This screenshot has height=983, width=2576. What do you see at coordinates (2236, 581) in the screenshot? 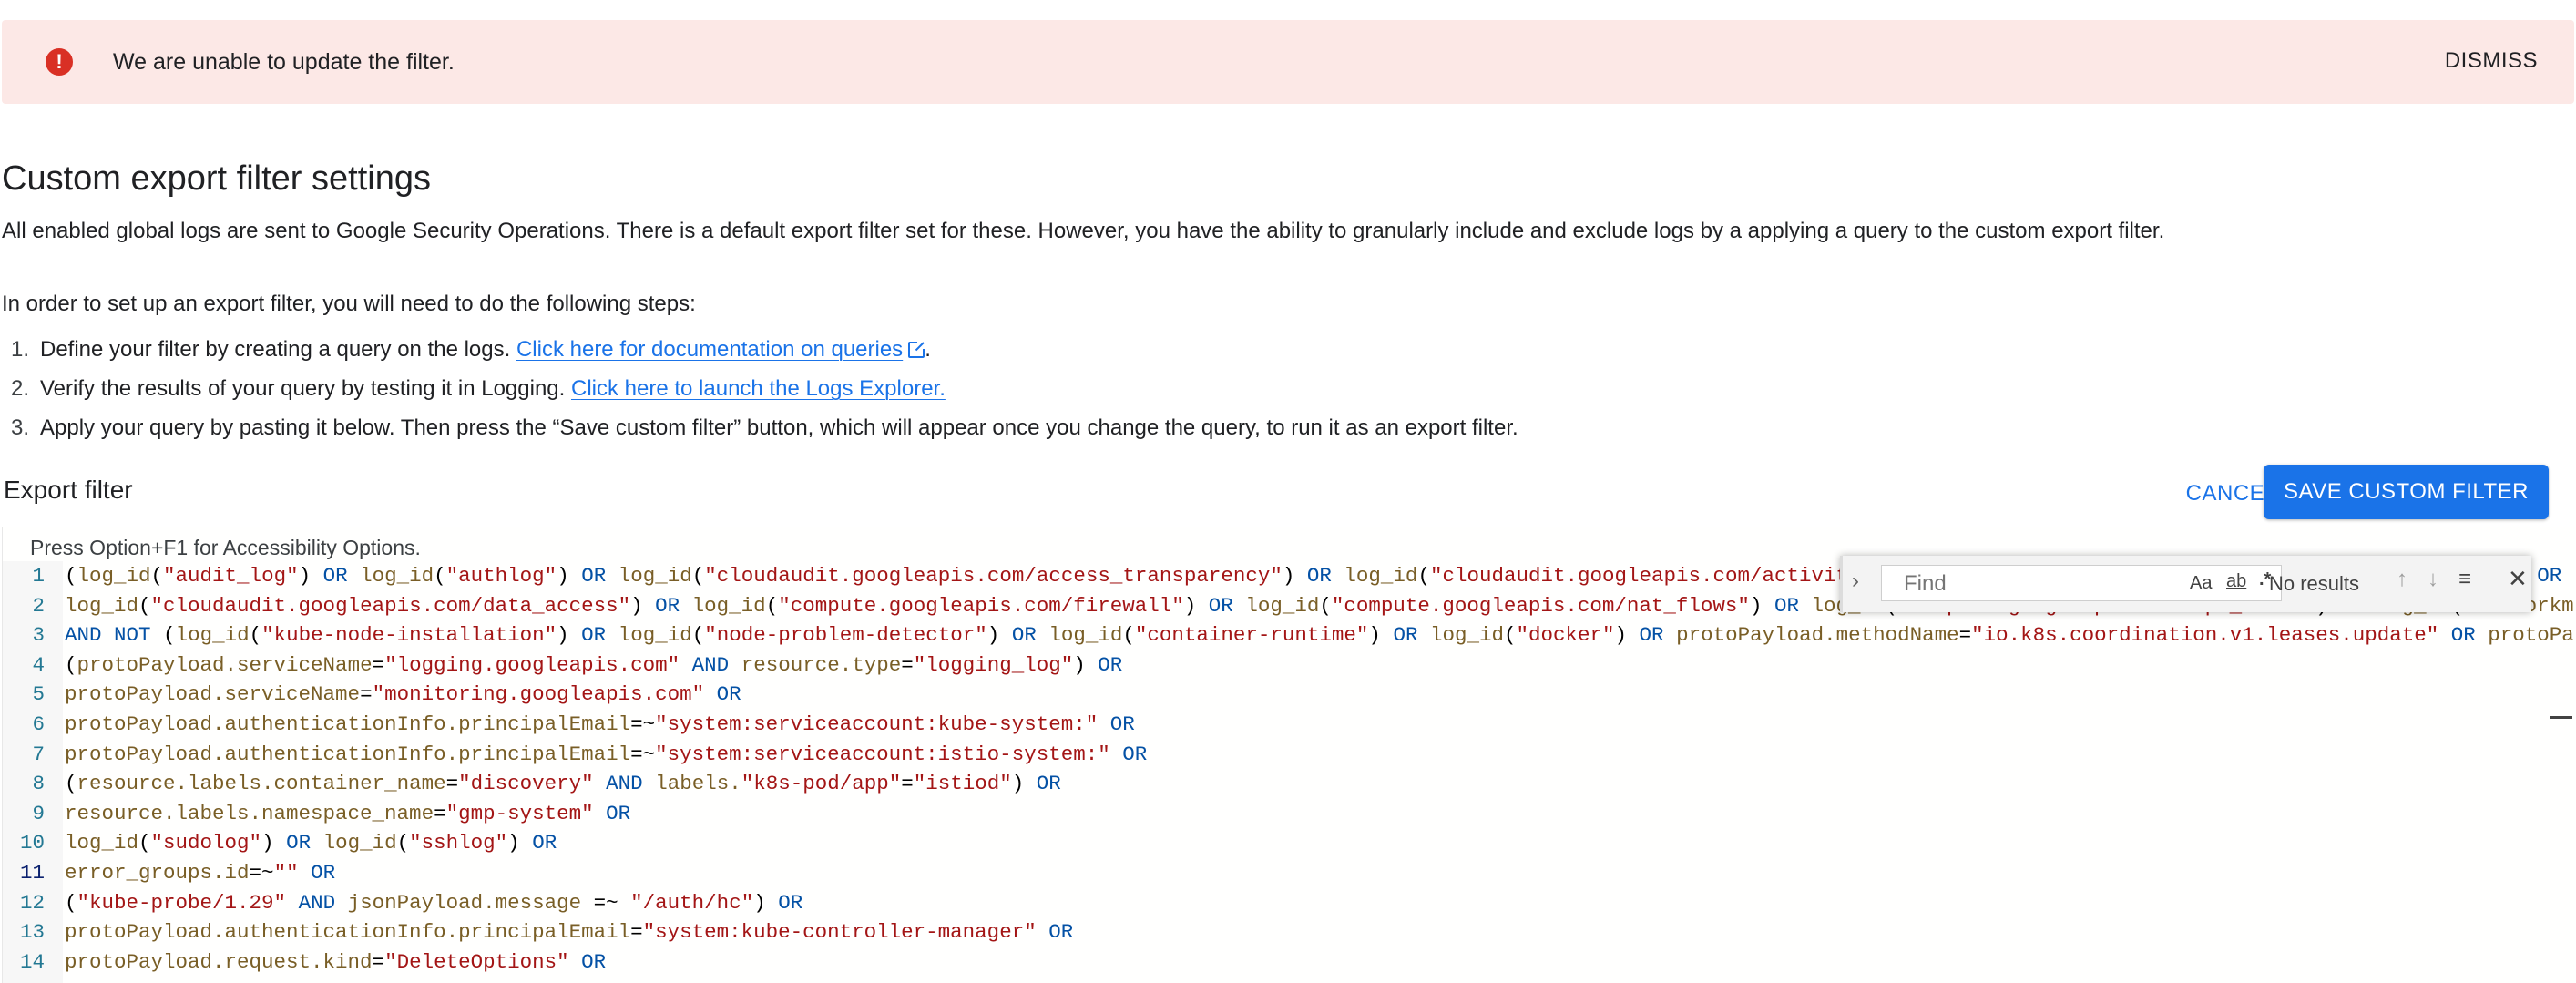
I see `whole-word-icon: ab` at bounding box center [2236, 581].